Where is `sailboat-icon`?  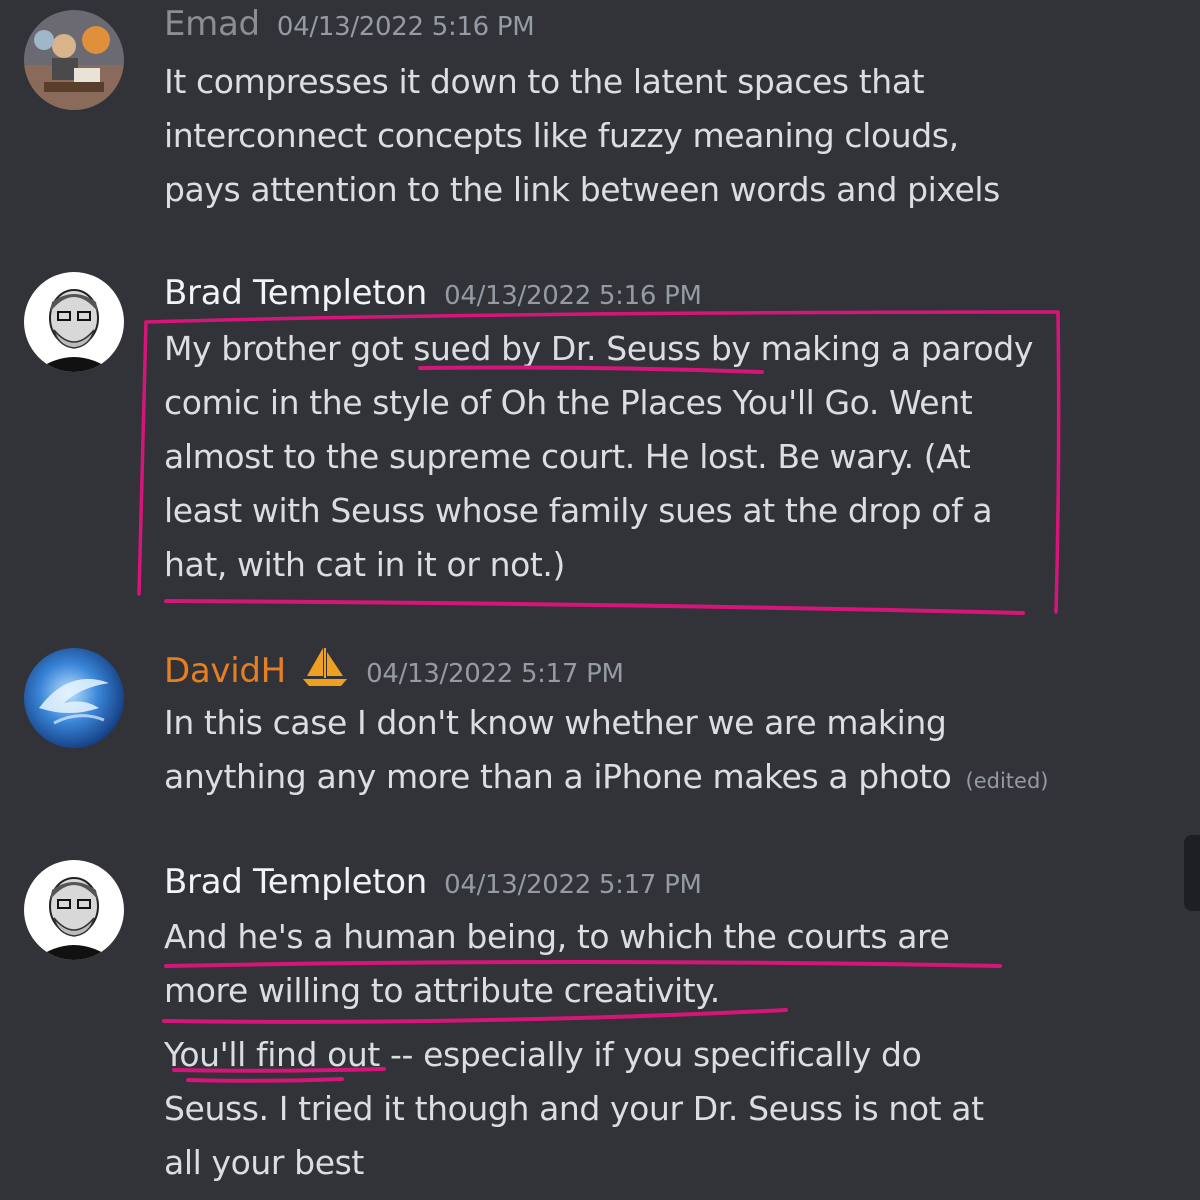 sailboat-icon is located at coordinates (325, 669).